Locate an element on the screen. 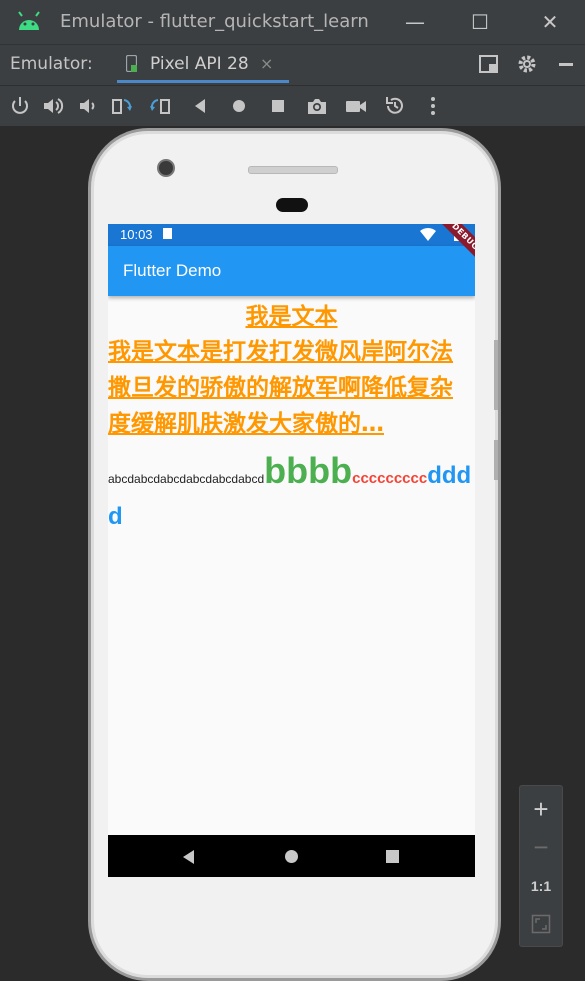  android-nav-bar is located at coordinates (291, 856).